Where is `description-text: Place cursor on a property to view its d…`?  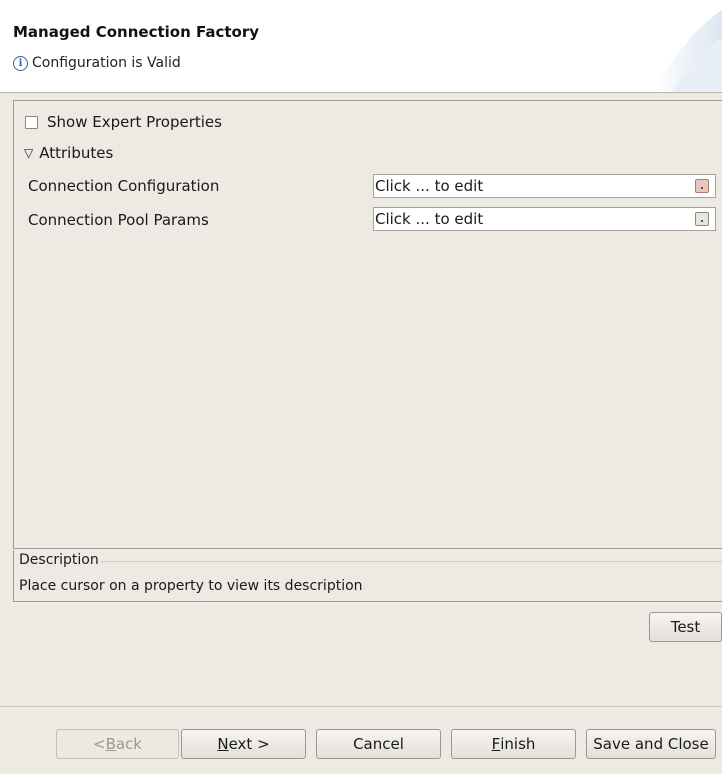 description-text: Place cursor on a property to view its d… is located at coordinates (191, 586).